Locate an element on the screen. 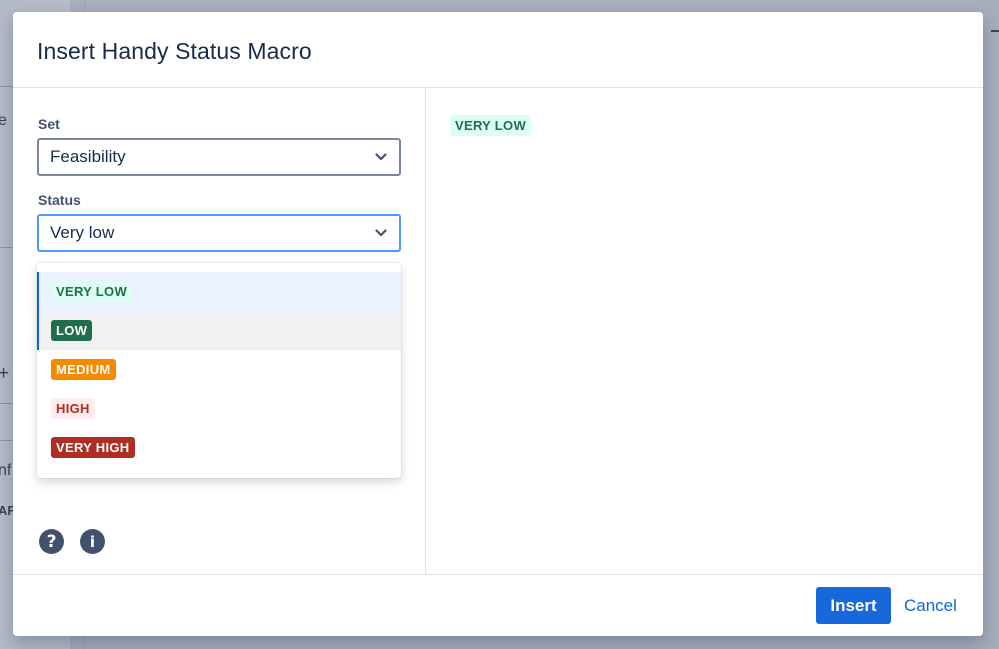 This screenshot has width=999, height=649. status-select-value: Very low is located at coordinates (82, 232).